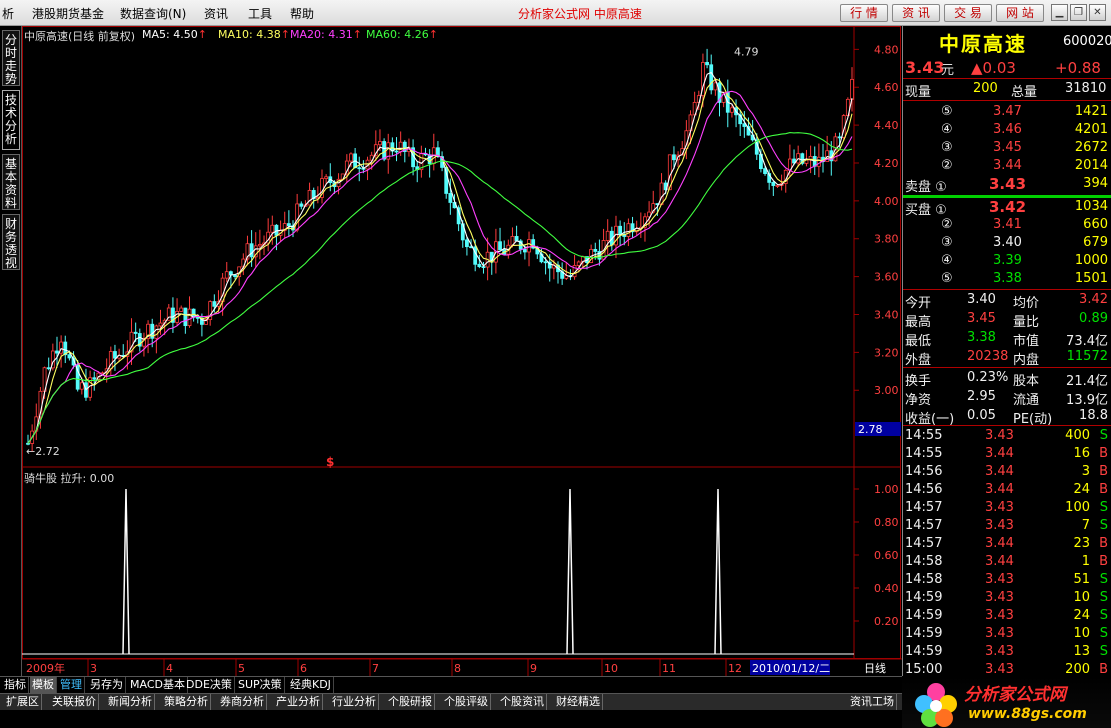  What do you see at coordinates (1078, 12) in the screenshot?
I see `restore-icon: ❐` at bounding box center [1078, 12].